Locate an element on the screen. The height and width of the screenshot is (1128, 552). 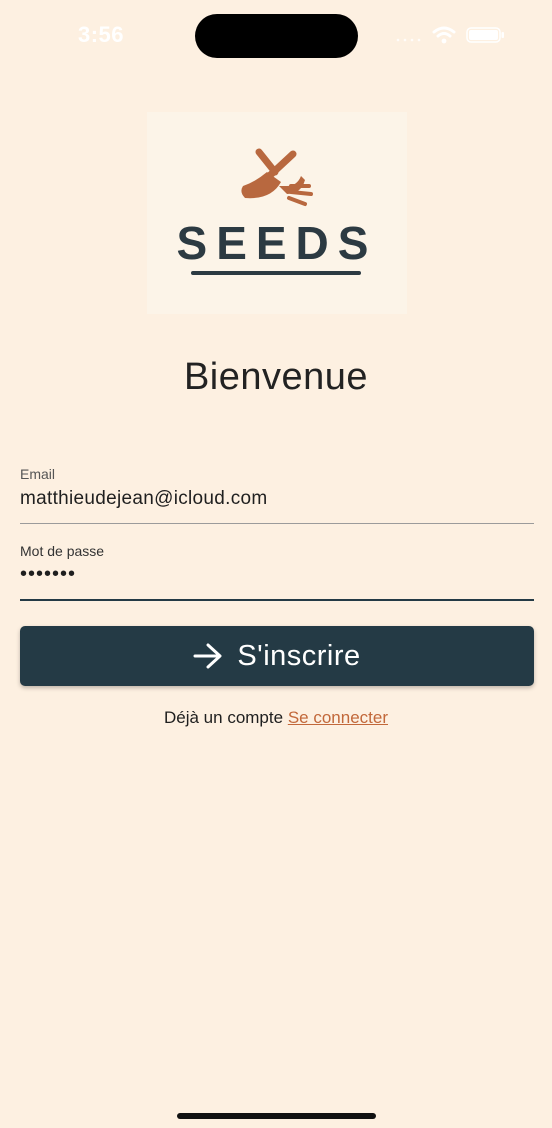
signup-button: S'inscrire is located at coordinates (277, 656).